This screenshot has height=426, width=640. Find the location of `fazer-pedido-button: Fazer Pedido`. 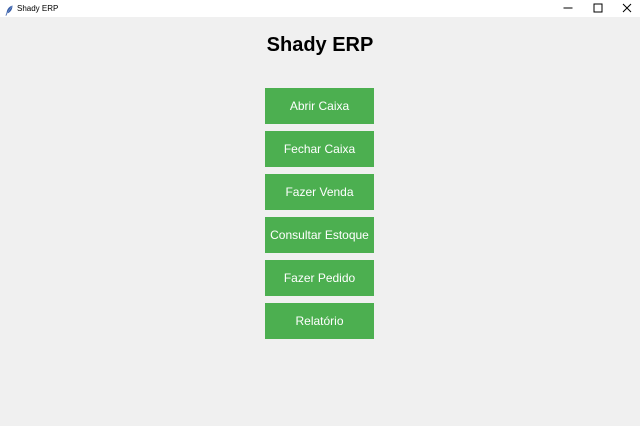

fazer-pedido-button: Fazer Pedido is located at coordinates (319, 278).